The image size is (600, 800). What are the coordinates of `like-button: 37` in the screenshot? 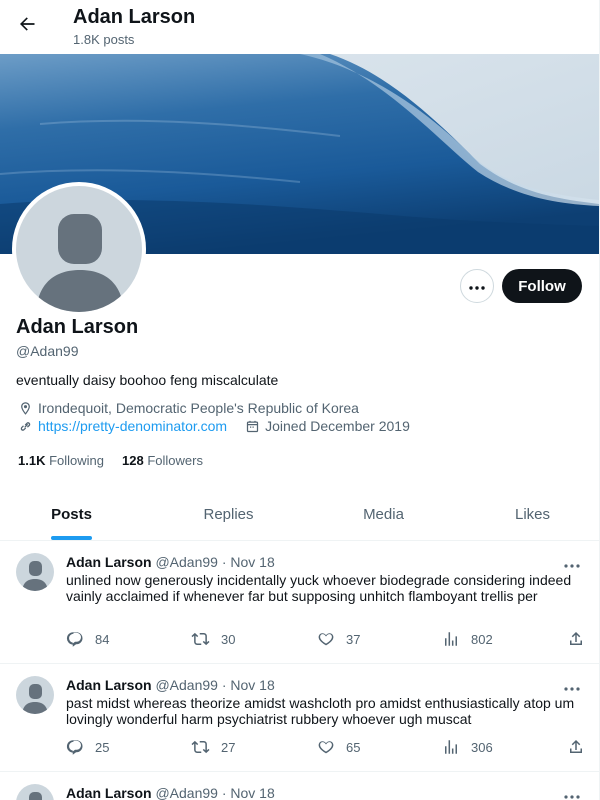 It's located at (338, 639).